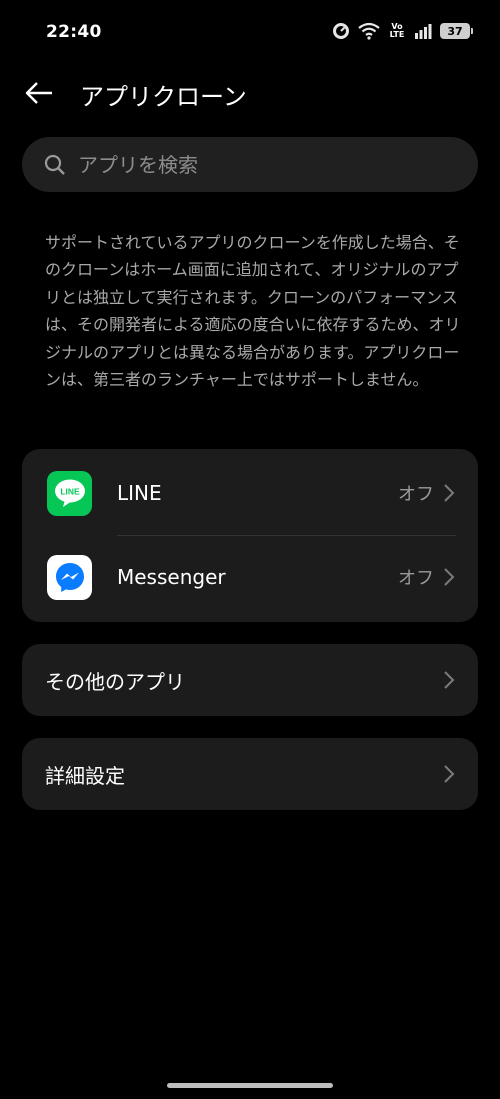 The width and height of the screenshot is (500, 1099). I want to click on volte-icon: Vo LTE, so click(397, 31).